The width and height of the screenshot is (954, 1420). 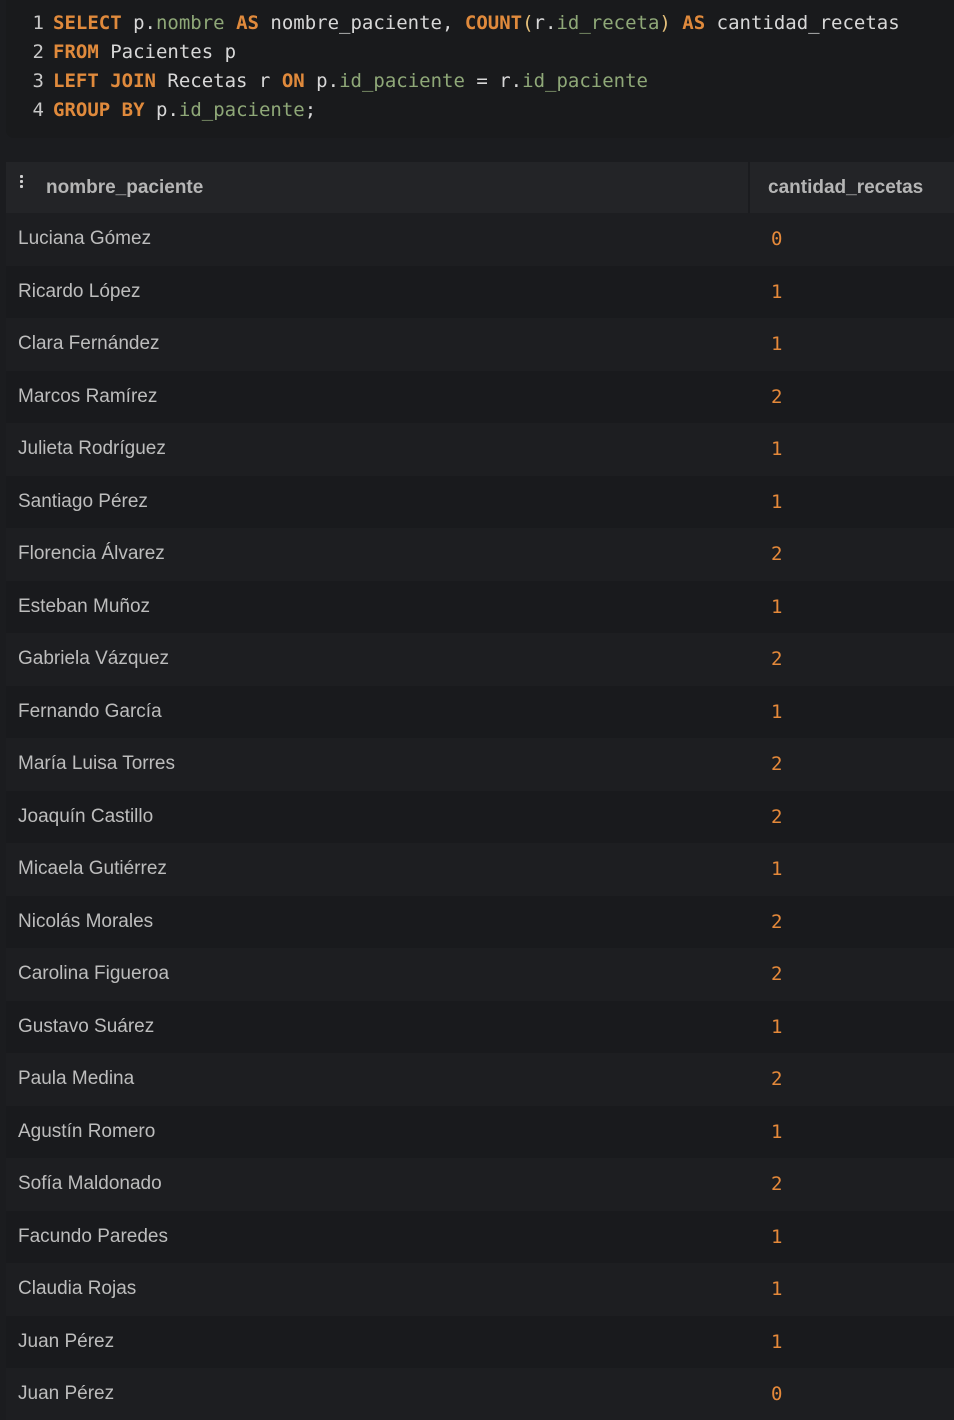 I want to click on sql-keyword: ON, so click(x=293, y=81).